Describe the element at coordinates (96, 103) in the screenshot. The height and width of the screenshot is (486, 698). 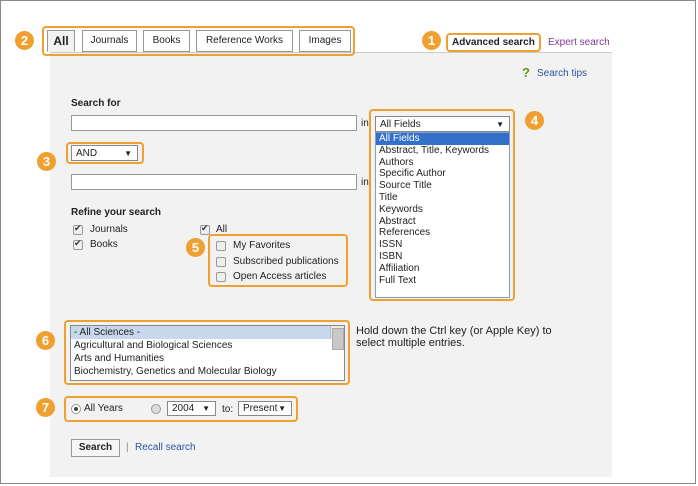
I see `search-for-label: Search for` at that location.